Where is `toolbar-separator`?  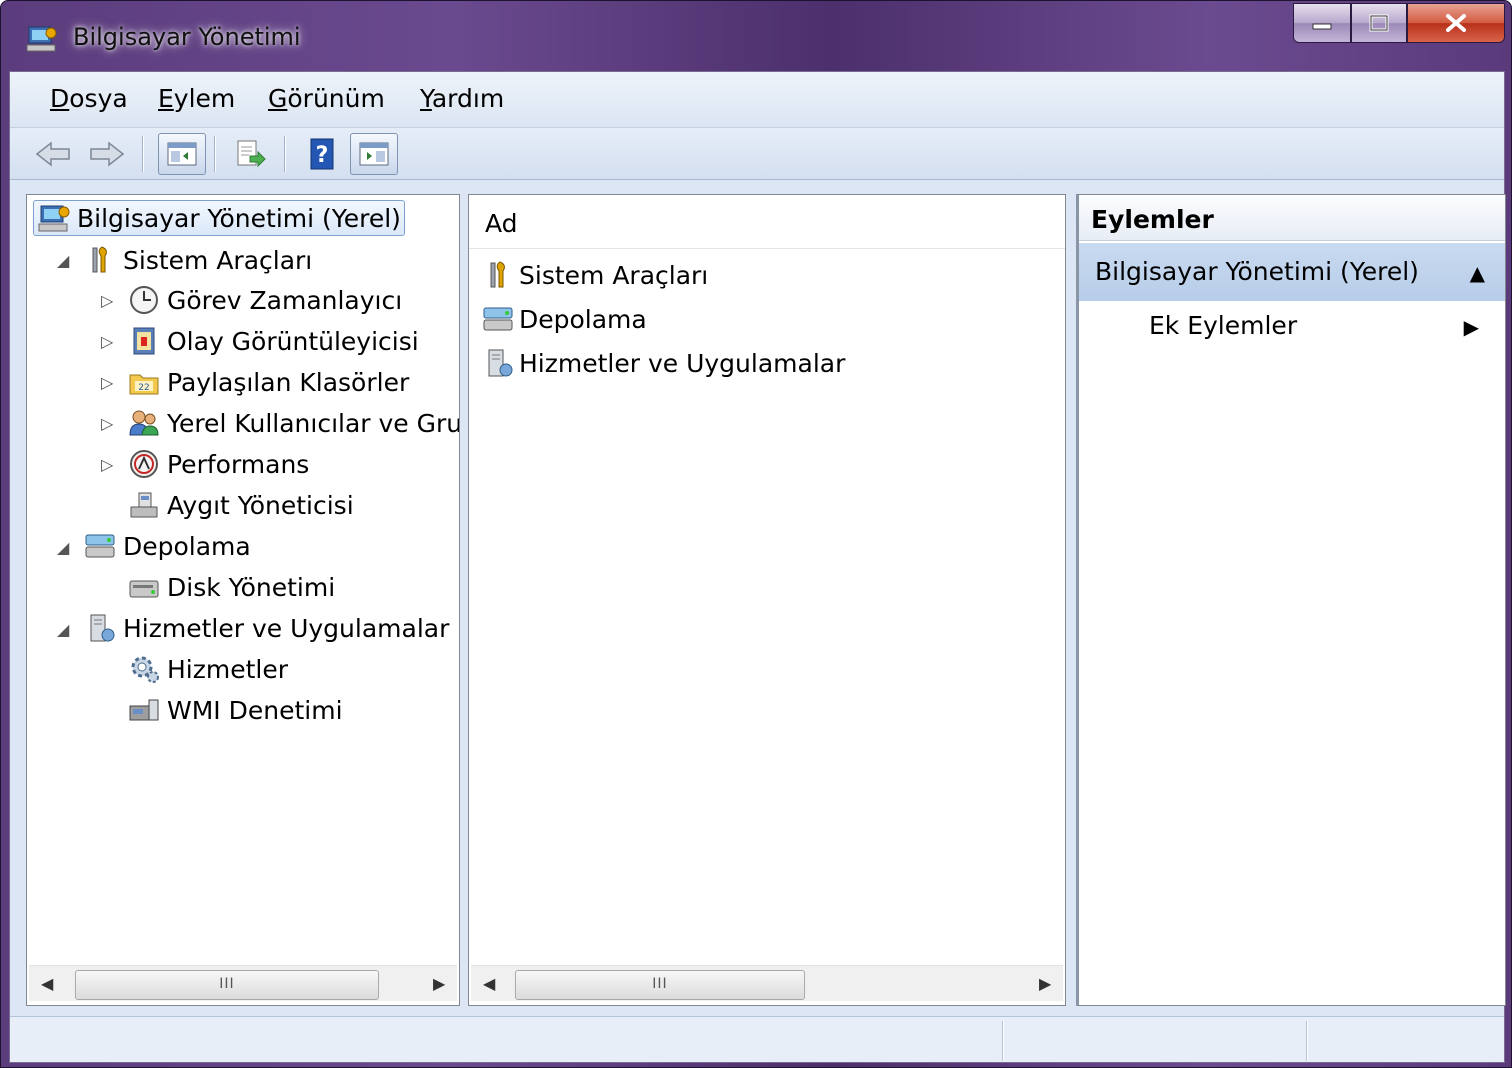
toolbar-separator is located at coordinates (285, 154).